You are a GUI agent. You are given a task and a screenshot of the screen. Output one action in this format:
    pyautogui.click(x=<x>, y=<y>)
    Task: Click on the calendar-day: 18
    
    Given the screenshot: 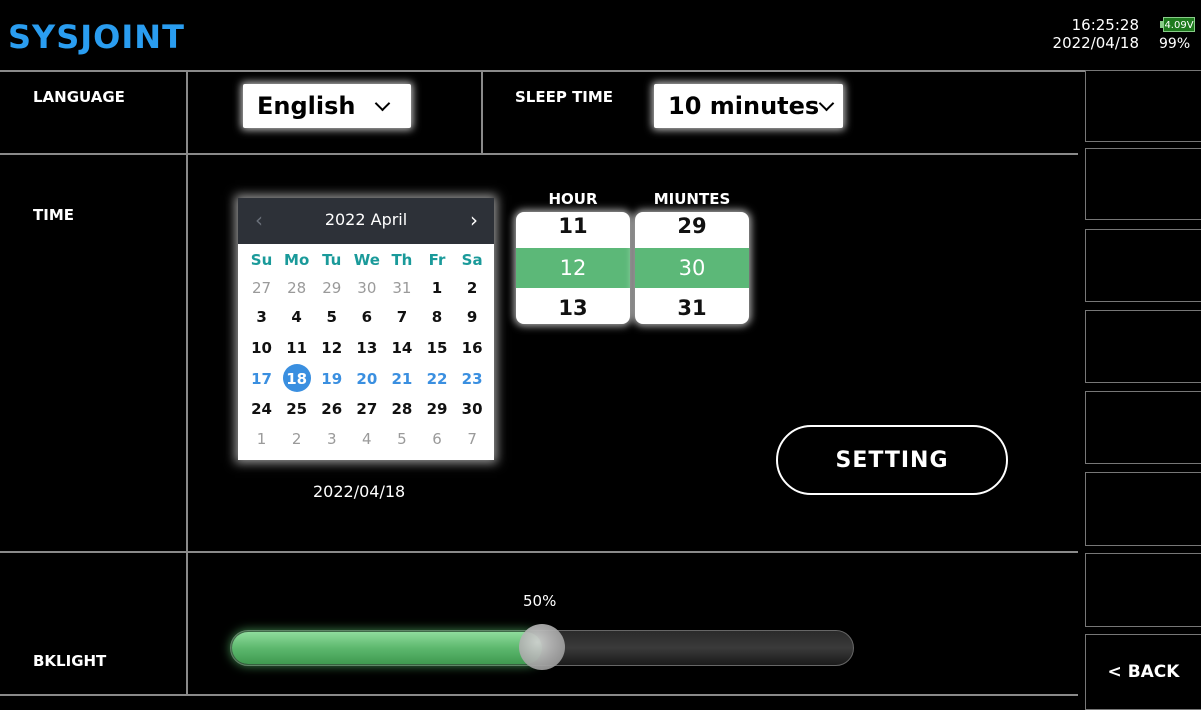 What is the action you would take?
    pyautogui.click(x=296, y=378)
    